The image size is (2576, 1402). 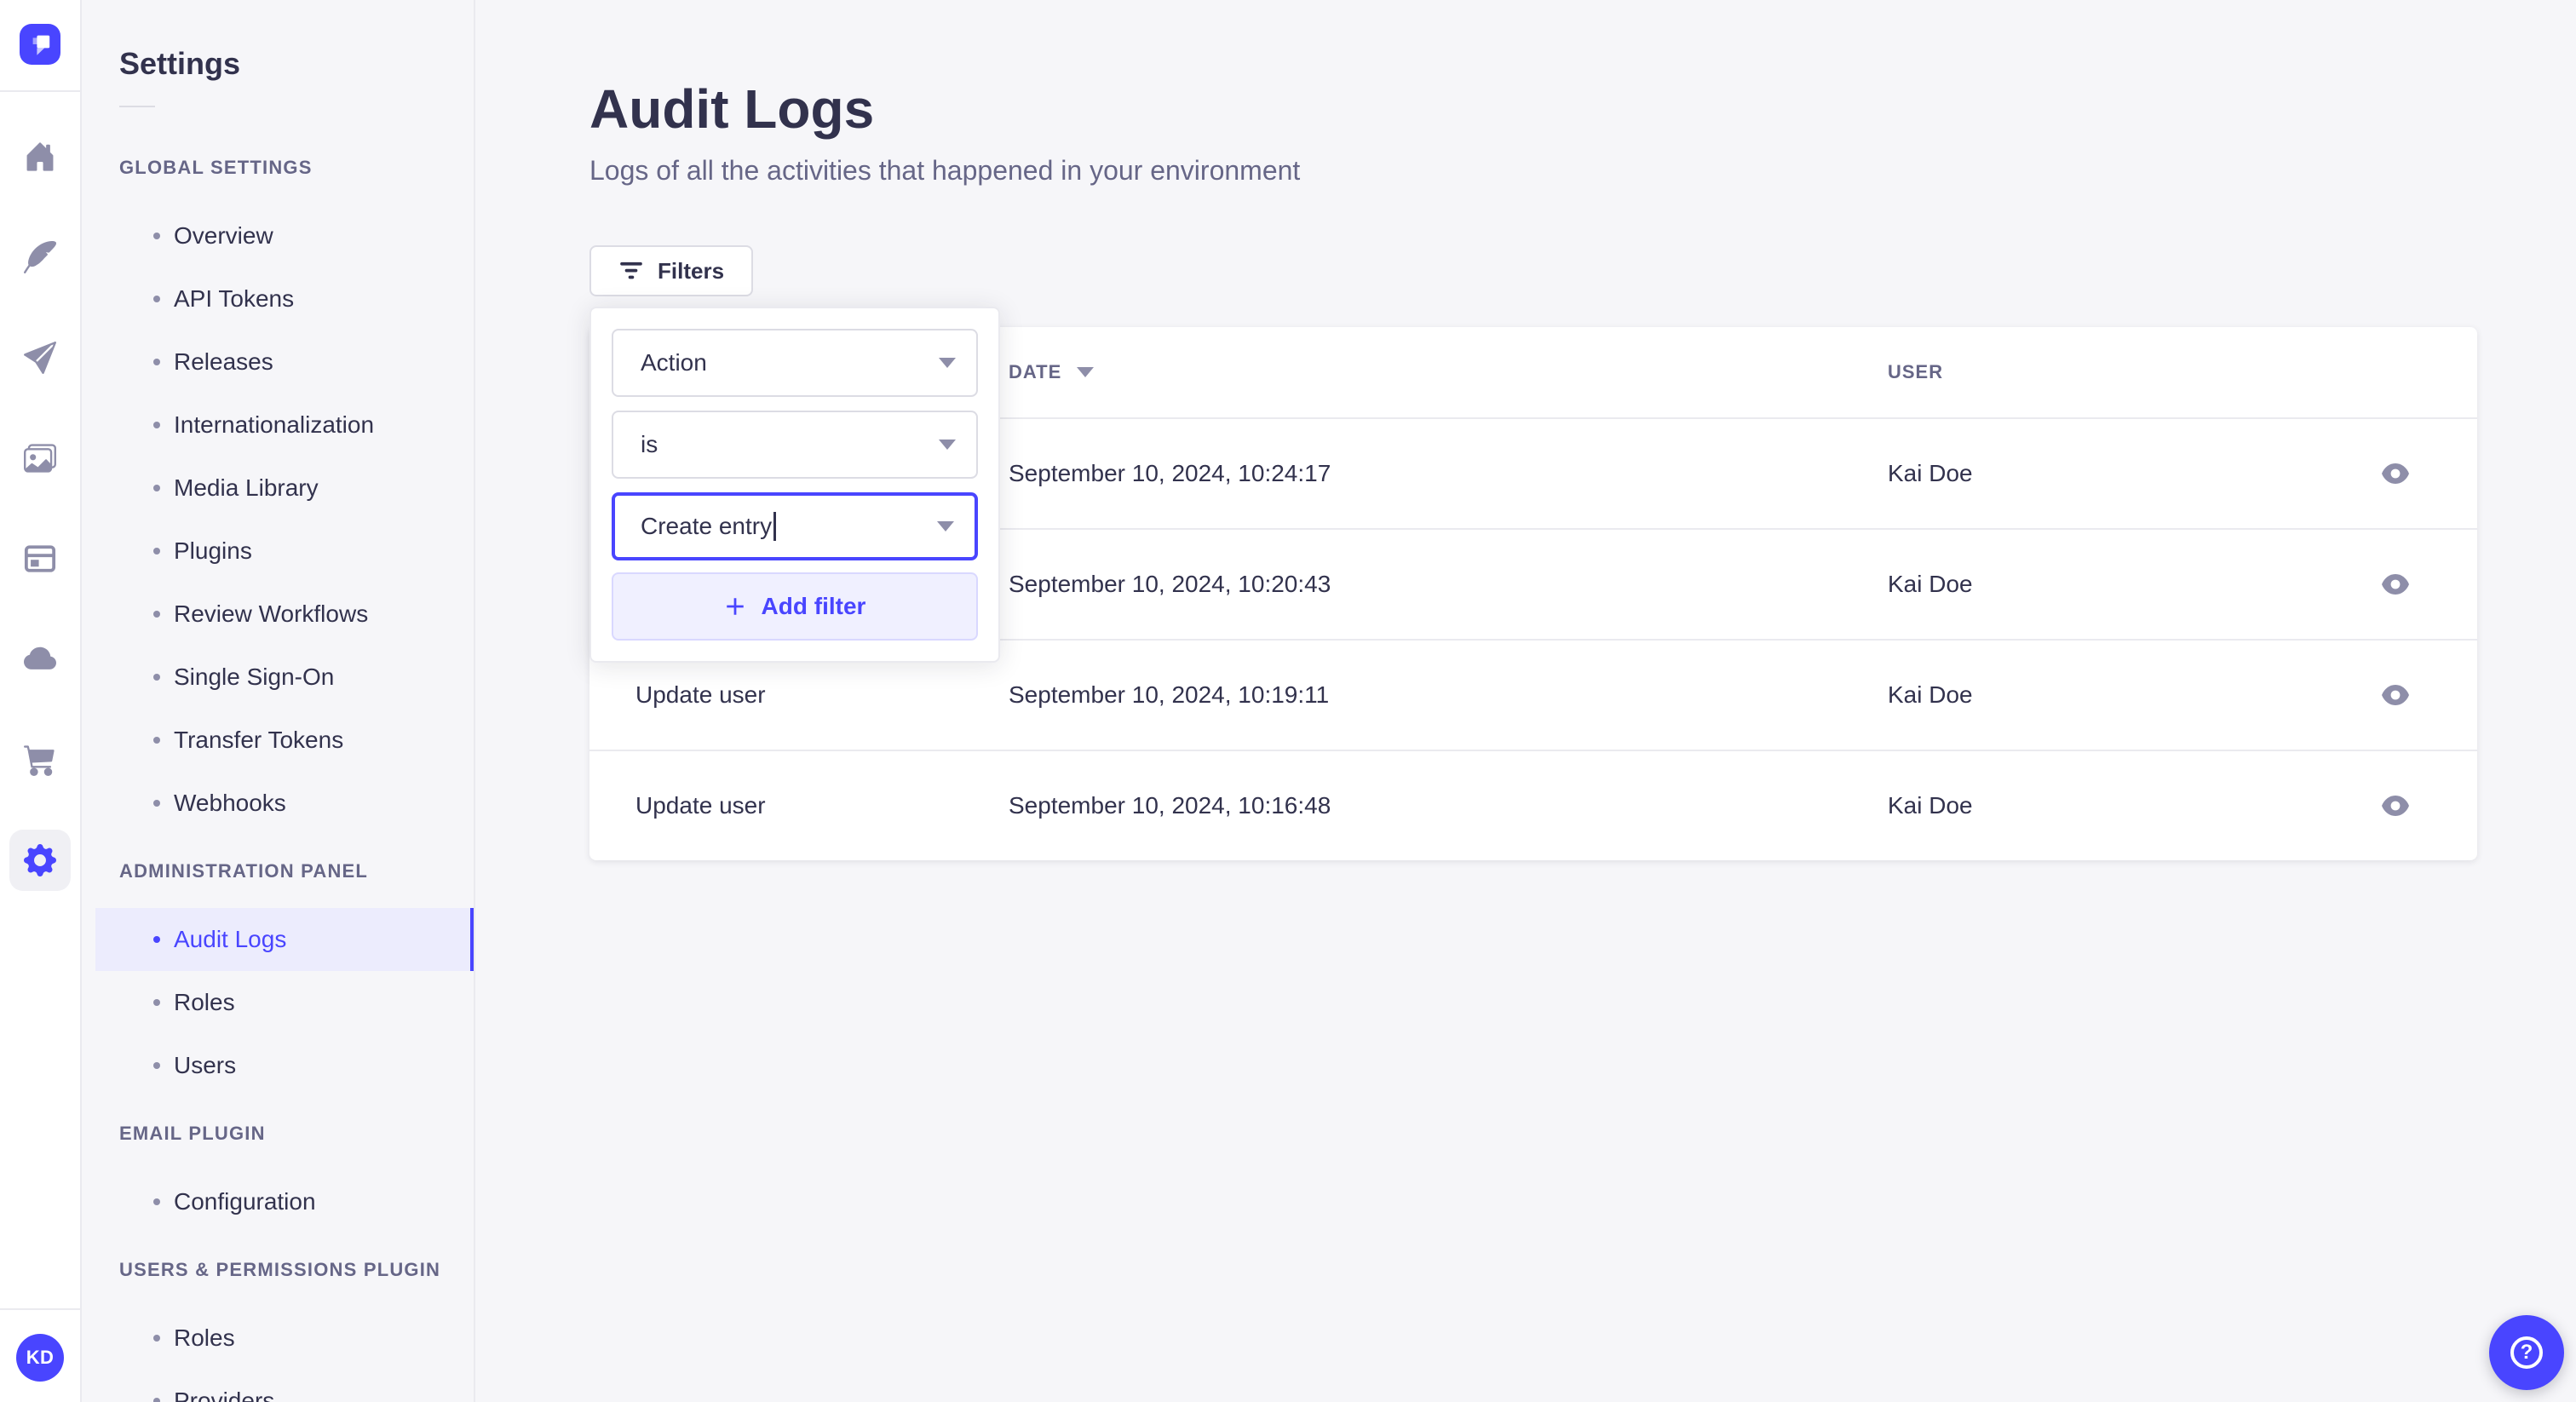 What do you see at coordinates (284, 940) in the screenshot?
I see `sidebar-item-audit-logs: Audit Logs` at bounding box center [284, 940].